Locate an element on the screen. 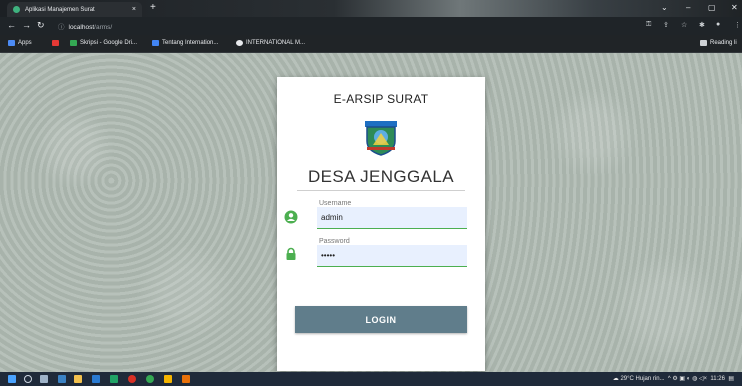  weather-icon: ☁ is located at coordinates (615, 379).